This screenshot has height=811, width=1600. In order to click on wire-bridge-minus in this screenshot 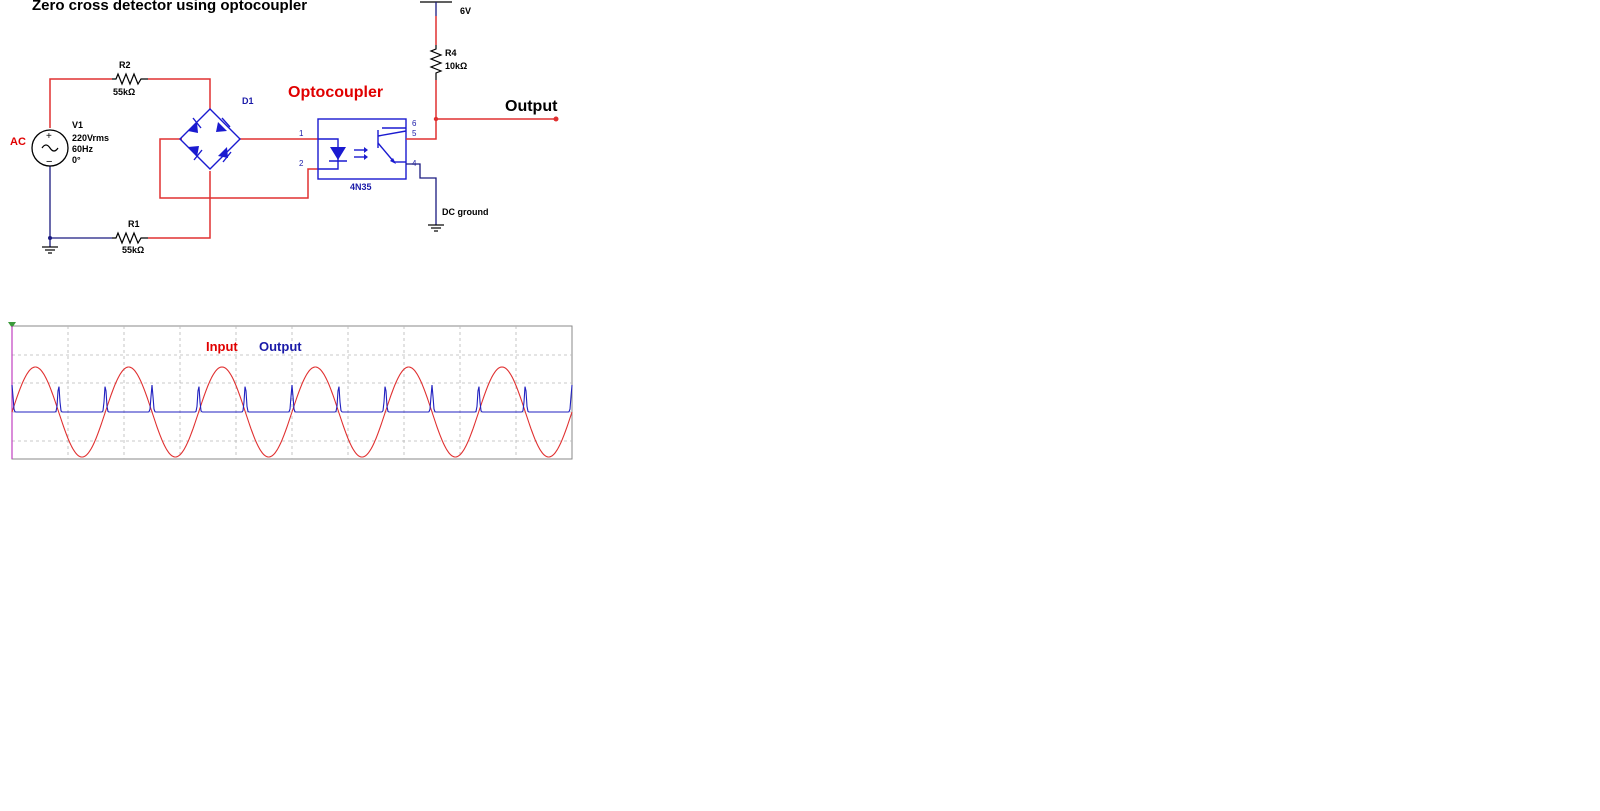, I will do `click(238, 168)`.